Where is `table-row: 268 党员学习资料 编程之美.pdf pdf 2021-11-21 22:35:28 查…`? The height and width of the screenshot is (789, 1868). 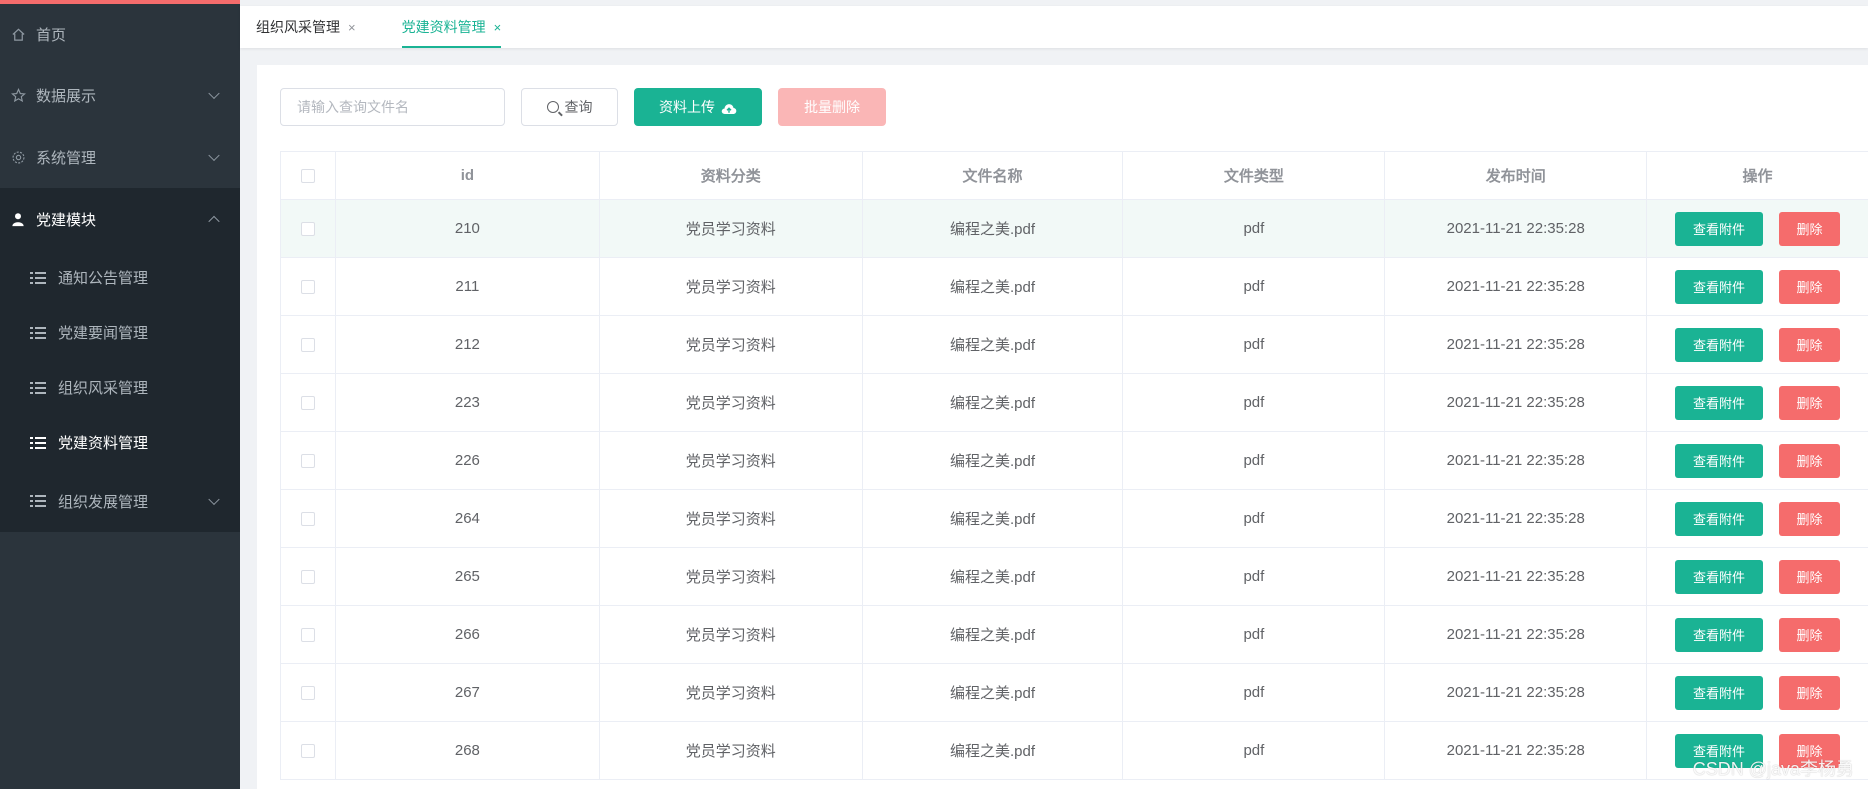 table-row: 268 党员学习资料 编程之美.pdf pdf 2021-11-21 22:35:28 查… is located at coordinates (1074, 751).